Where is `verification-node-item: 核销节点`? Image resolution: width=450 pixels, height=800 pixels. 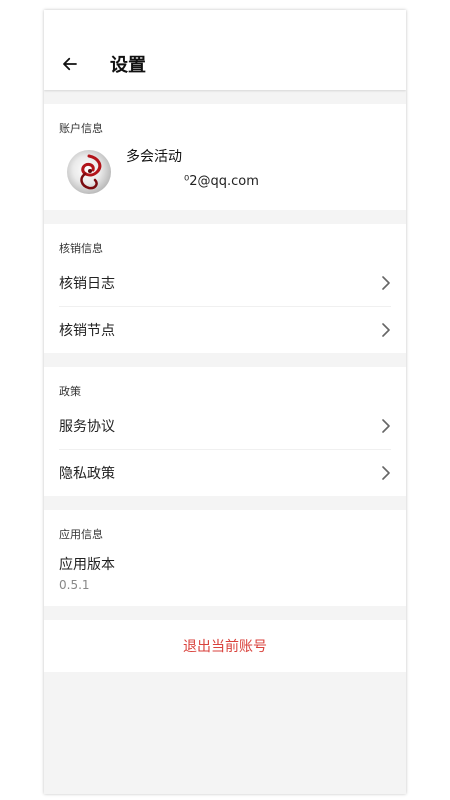 verification-node-item: 核销节点 is located at coordinates (225, 330).